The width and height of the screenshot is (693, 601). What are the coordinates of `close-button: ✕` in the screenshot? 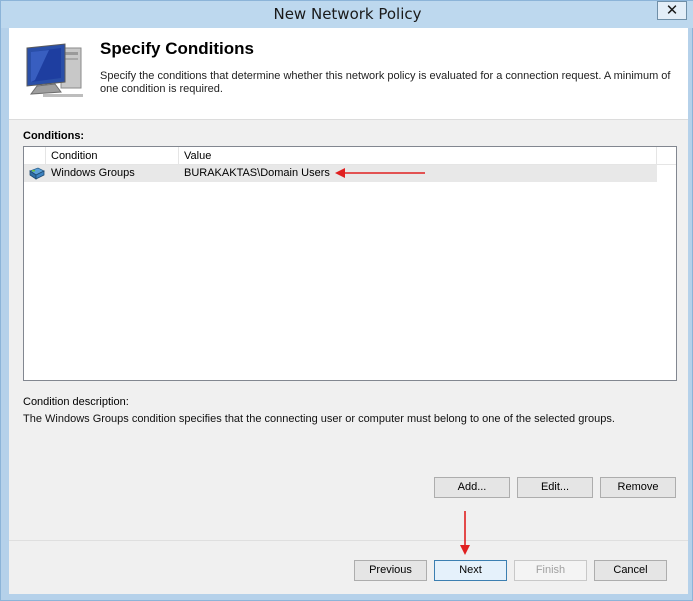 It's located at (672, 10).